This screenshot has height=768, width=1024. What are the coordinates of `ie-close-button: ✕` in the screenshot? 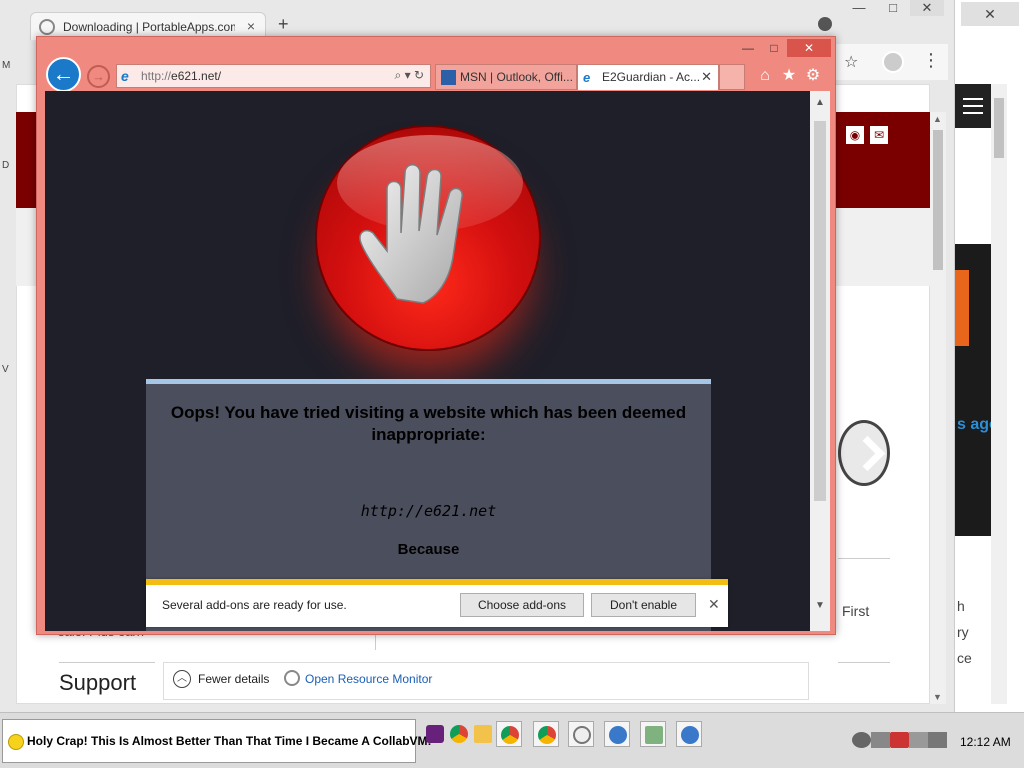 It's located at (809, 48).